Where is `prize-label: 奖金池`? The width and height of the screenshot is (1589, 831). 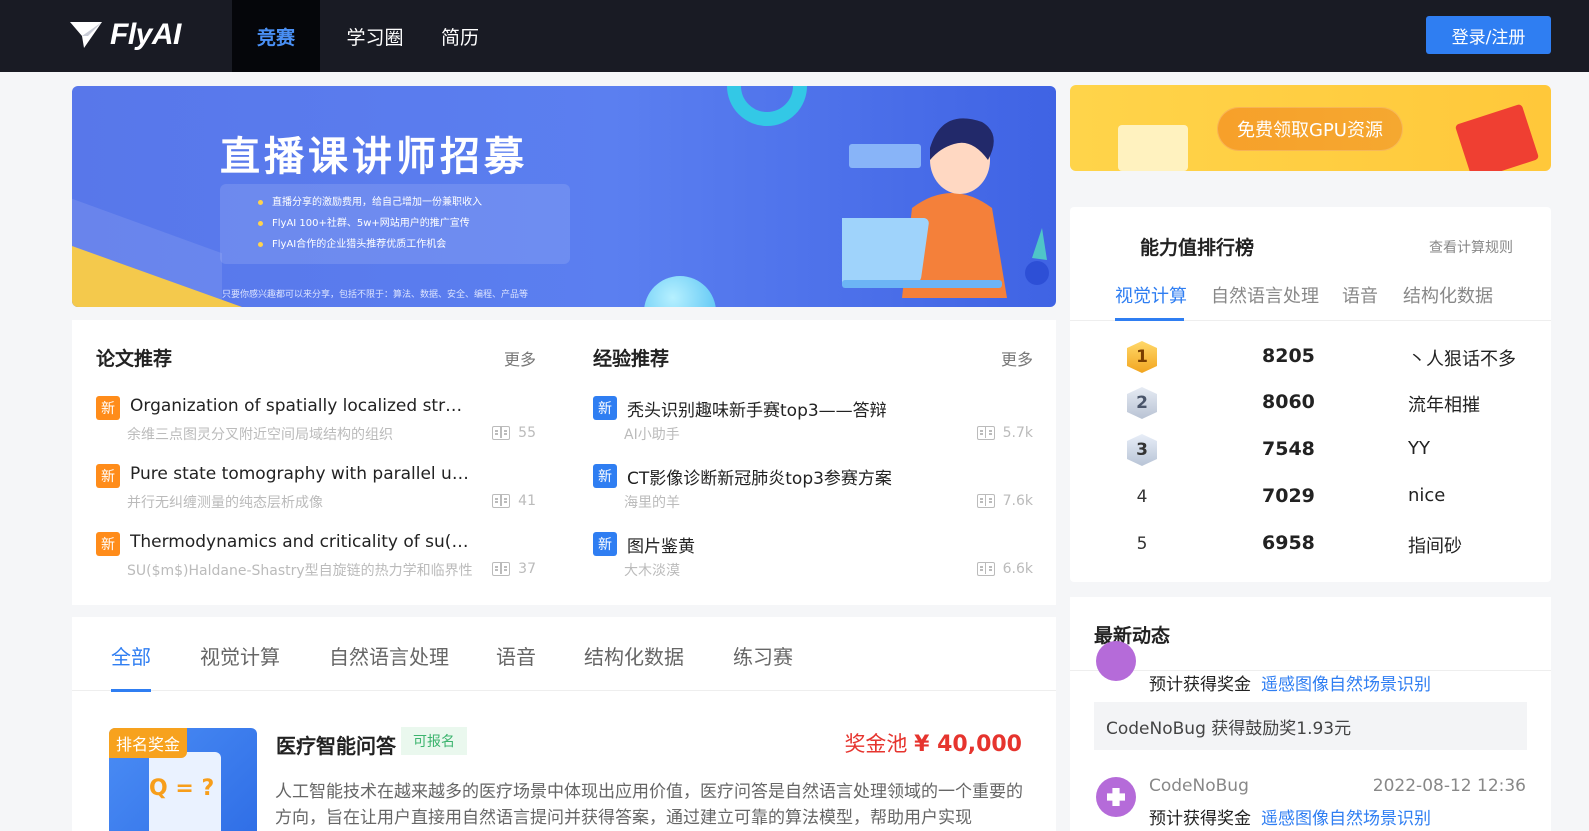 prize-label: 奖金池 is located at coordinates (876, 744).